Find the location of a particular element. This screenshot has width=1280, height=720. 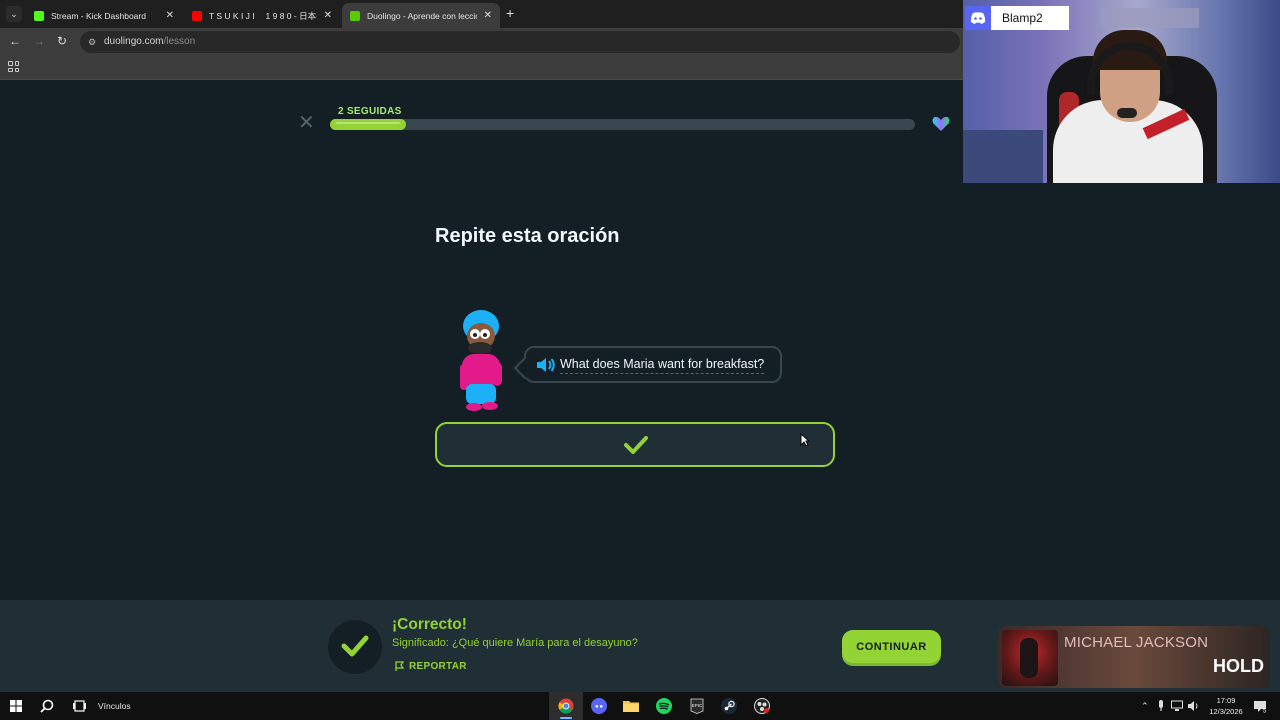

taskbar-obs is located at coordinates (762, 706).